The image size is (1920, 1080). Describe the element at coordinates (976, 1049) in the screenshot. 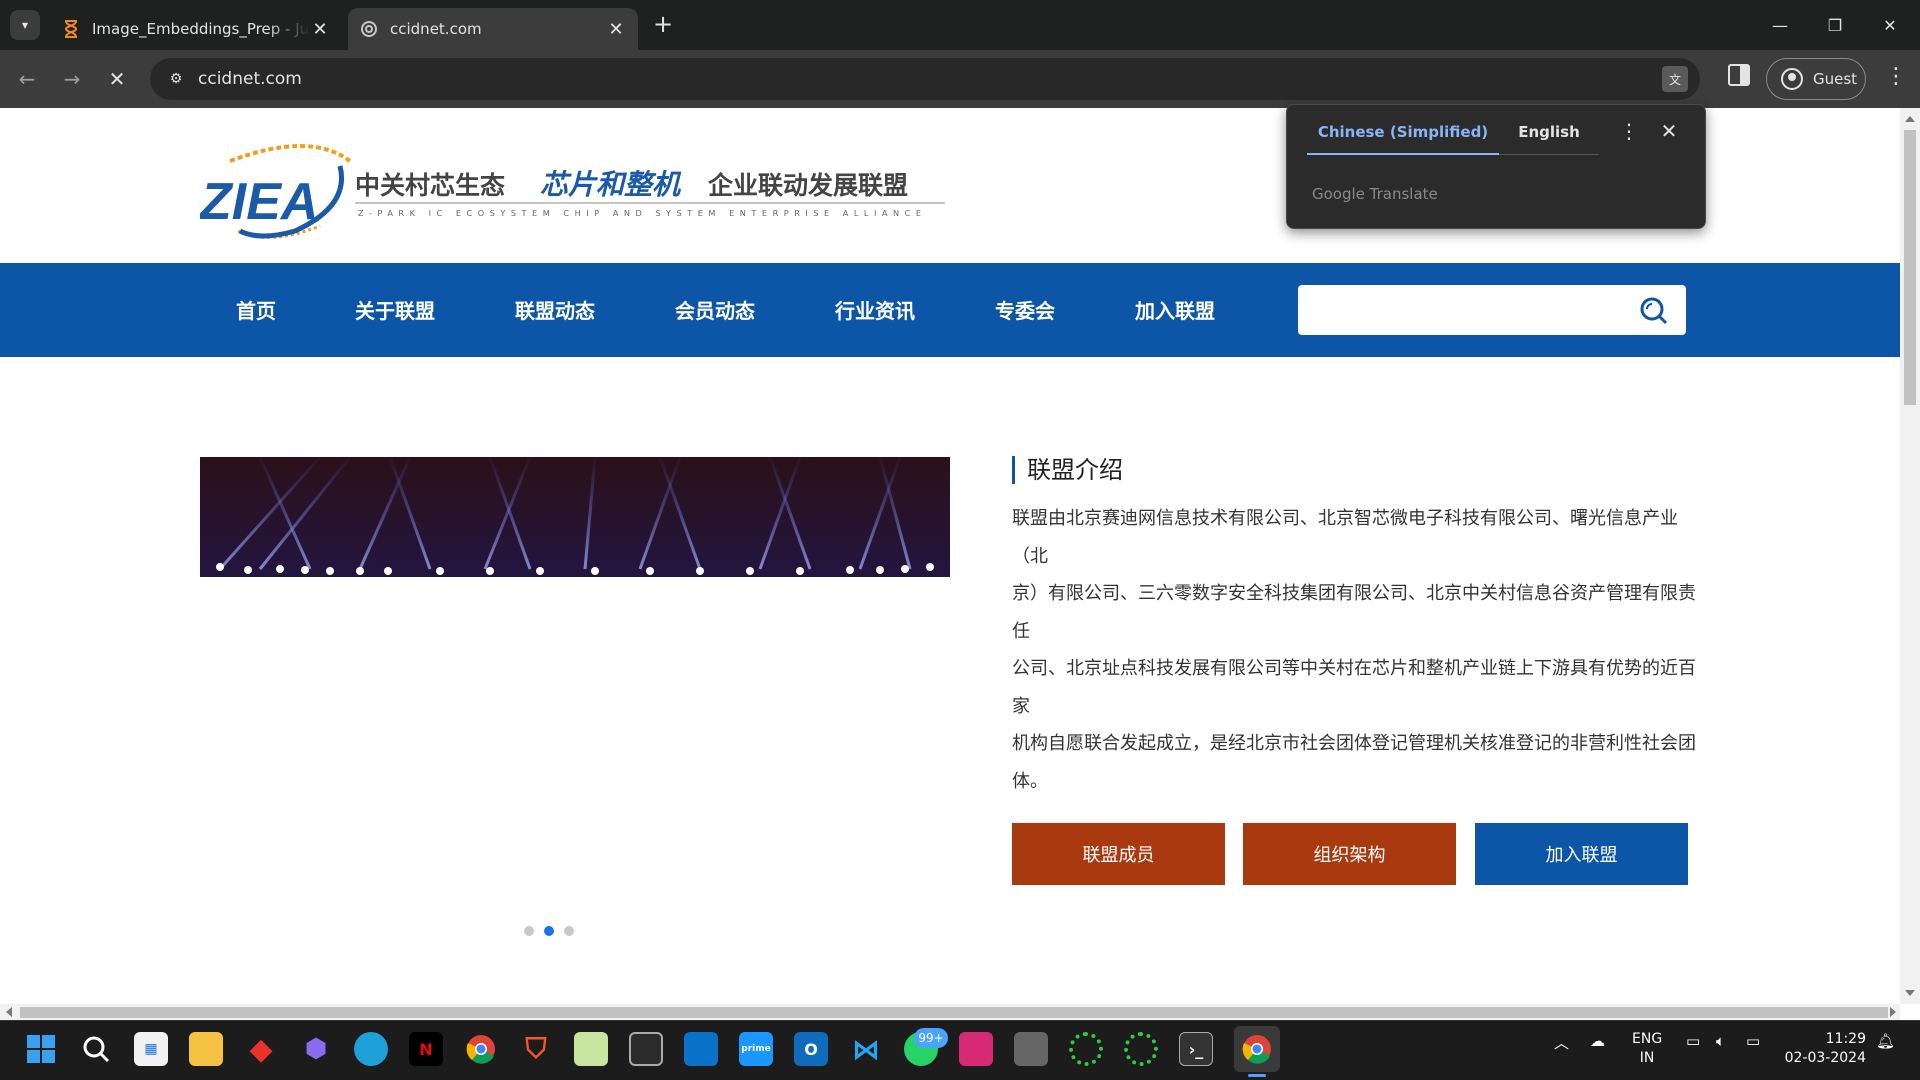

I see `instagram-icon` at that location.